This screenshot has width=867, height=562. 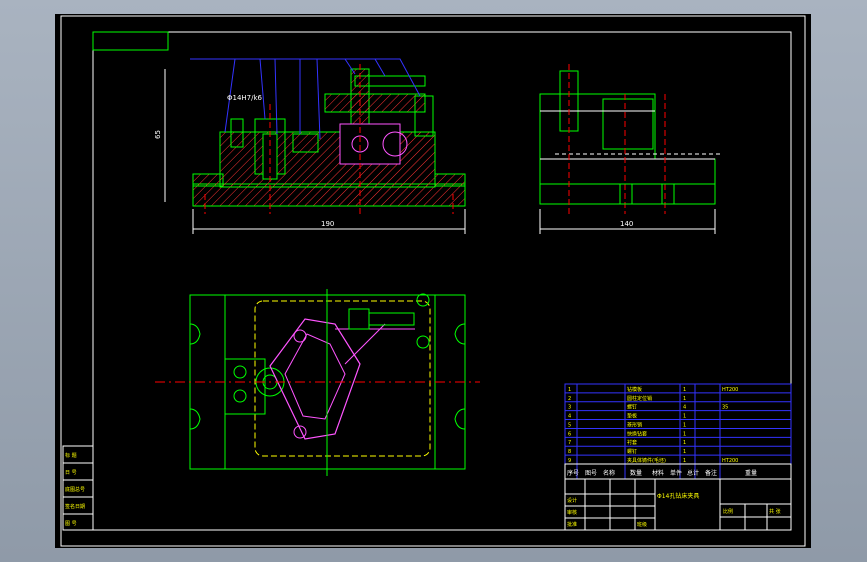 I want to click on left-strip-item: 标 题, so click(x=71, y=455).